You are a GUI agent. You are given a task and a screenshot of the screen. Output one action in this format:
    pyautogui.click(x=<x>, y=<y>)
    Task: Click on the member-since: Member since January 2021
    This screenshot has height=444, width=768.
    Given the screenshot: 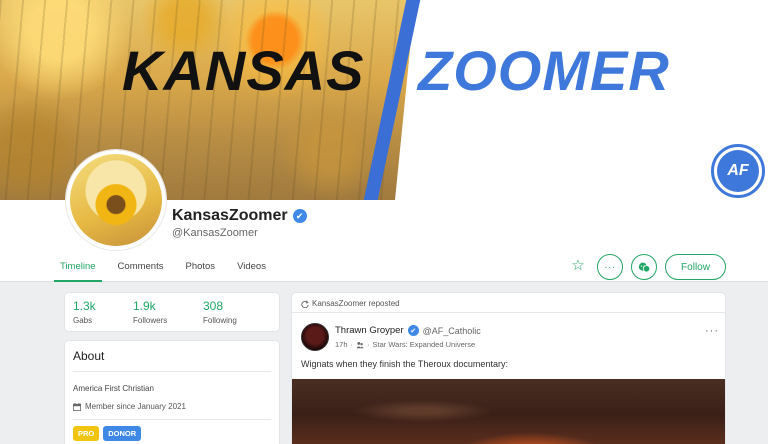 What is the action you would take?
    pyautogui.click(x=172, y=406)
    